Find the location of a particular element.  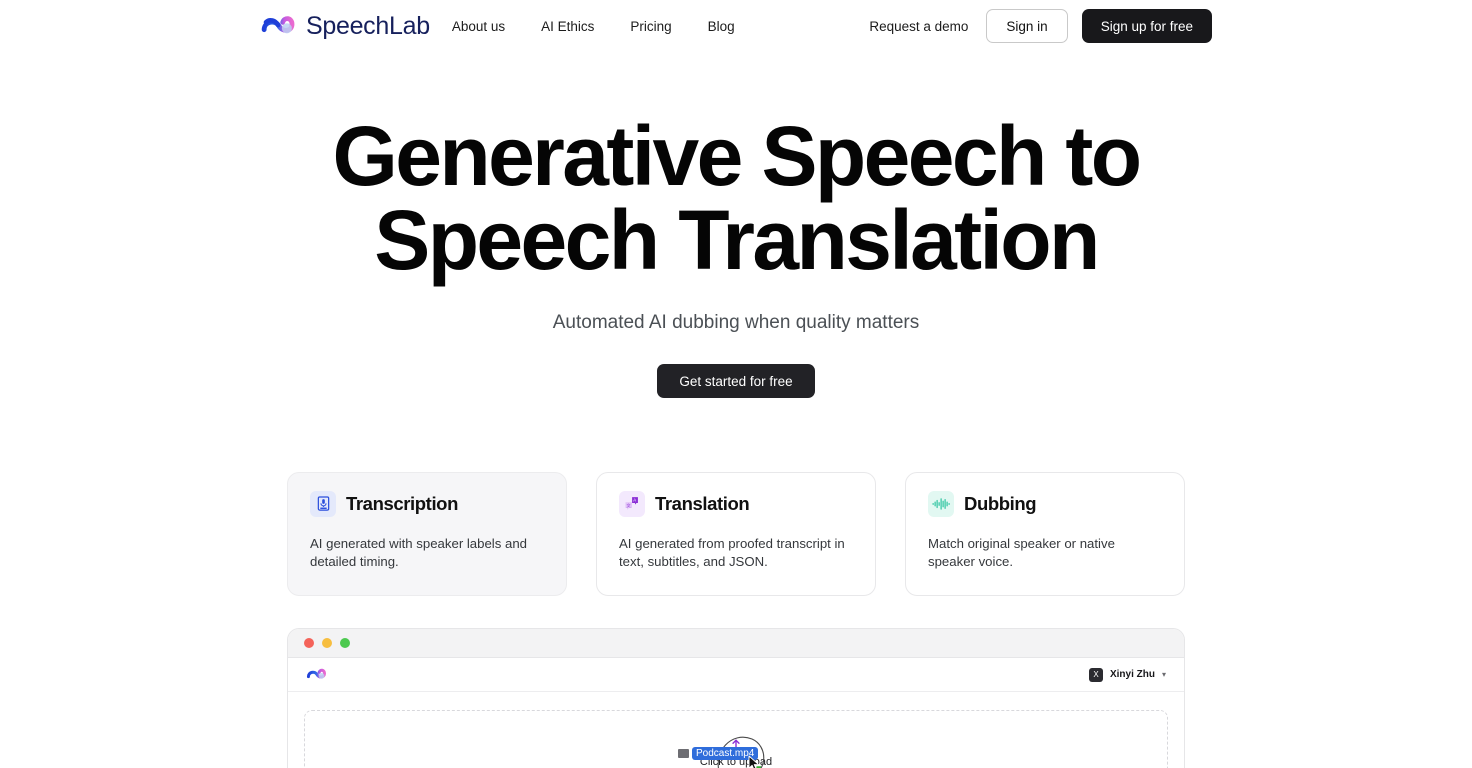

svg-text: 文 is located at coordinates (629, 505).